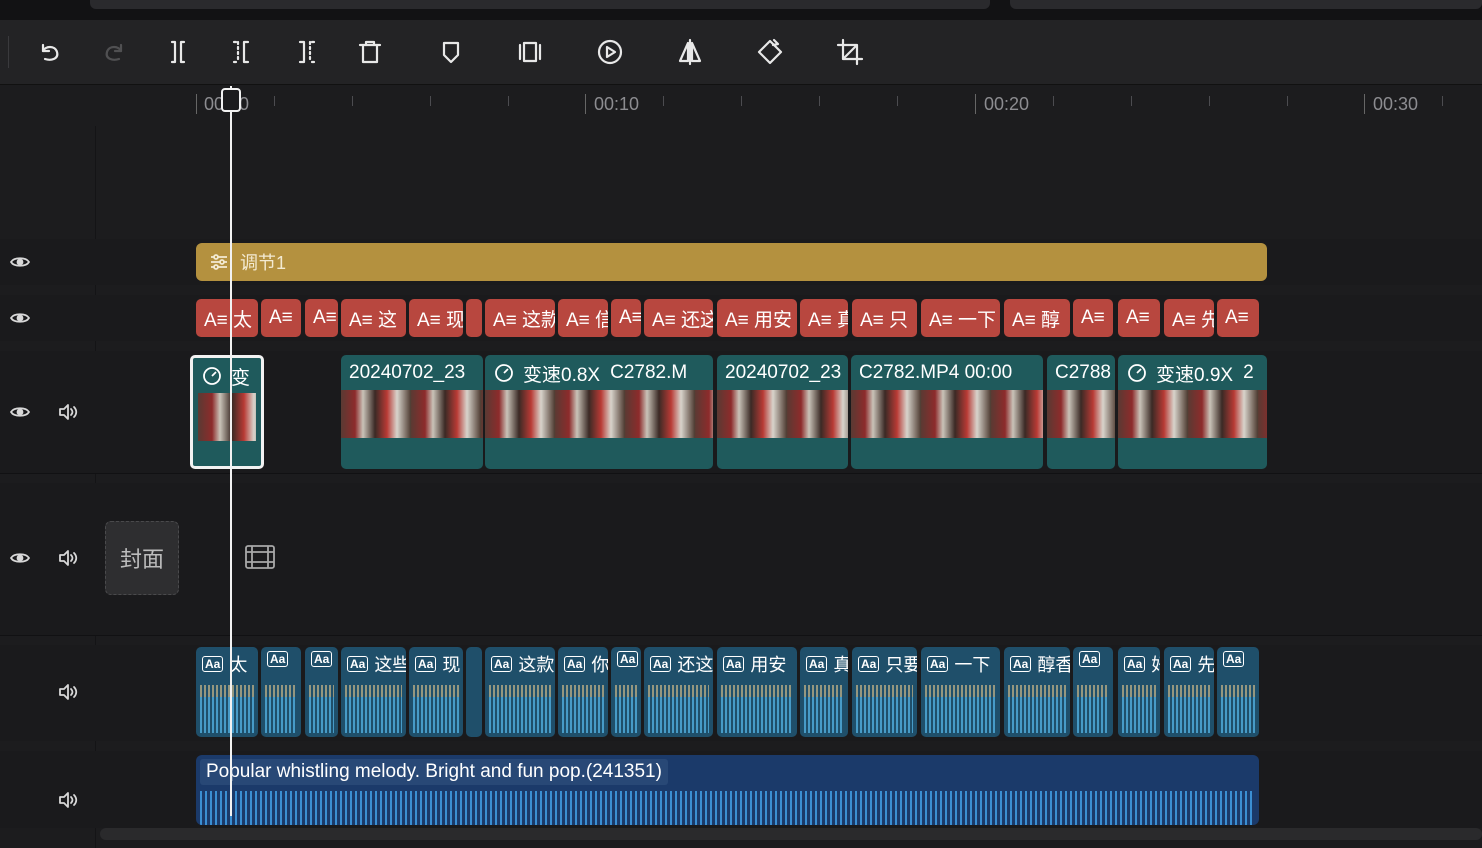 The width and height of the screenshot is (1482, 848). I want to click on ruler-tick, so click(430, 101).